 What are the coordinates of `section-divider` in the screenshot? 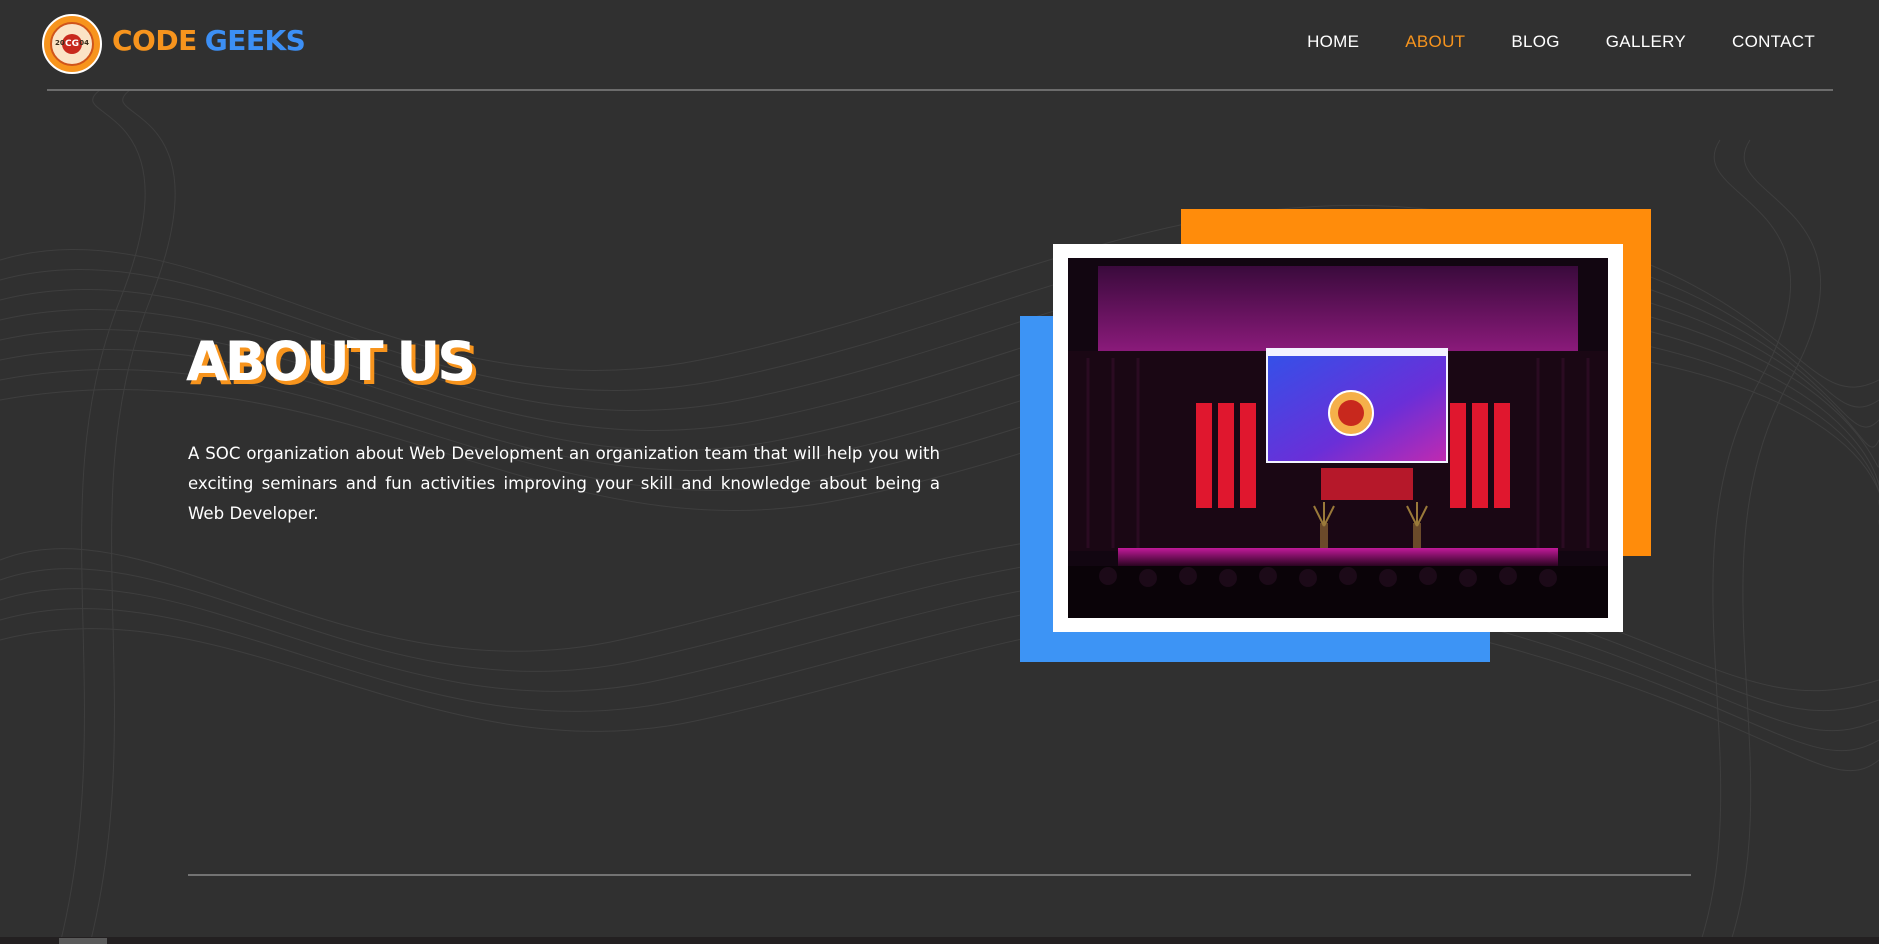 It's located at (939, 875).